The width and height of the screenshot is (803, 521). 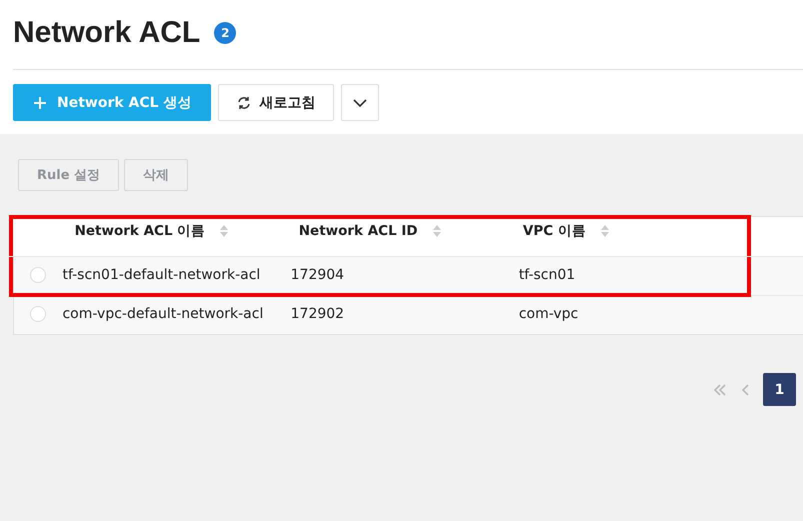 What do you see at coordinates (106, 33) in the screenshot?
I see `page-title: Network ACL` at bounding box center [106, 33].